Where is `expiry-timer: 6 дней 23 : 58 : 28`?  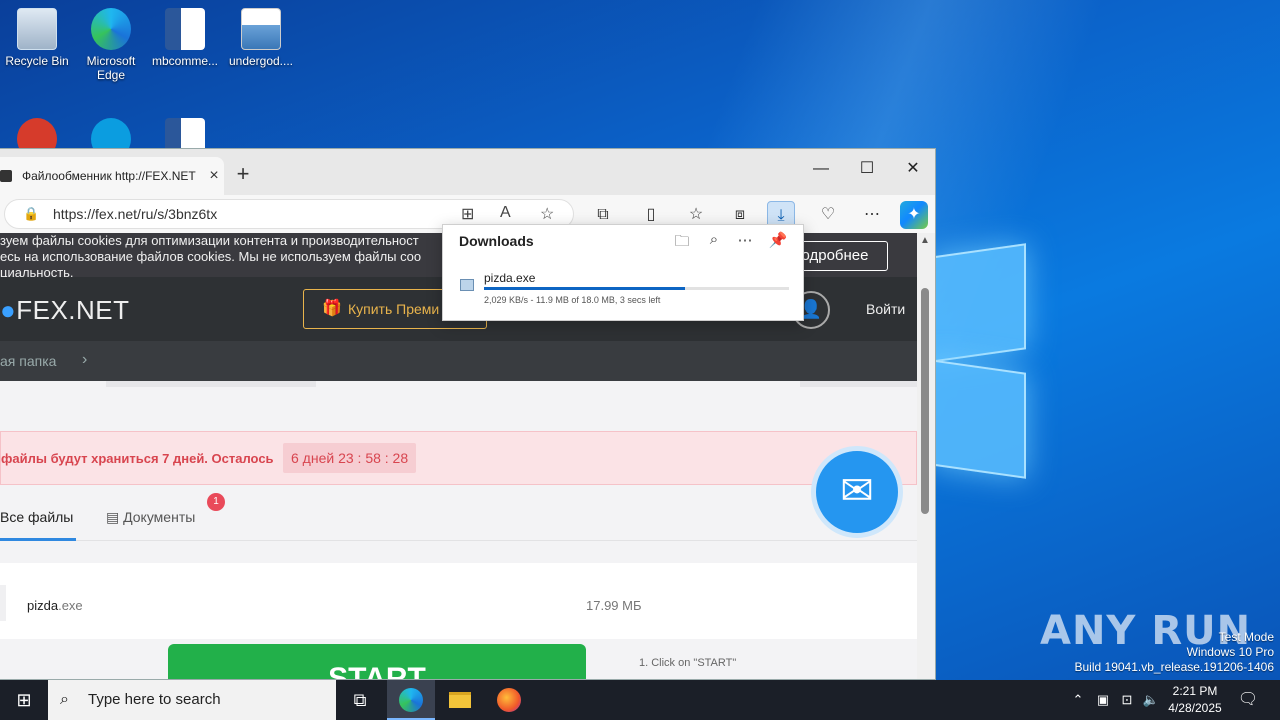
expiry-timer: 6 дней 23 : 58 : 28 is located at coordinates (350, 458).